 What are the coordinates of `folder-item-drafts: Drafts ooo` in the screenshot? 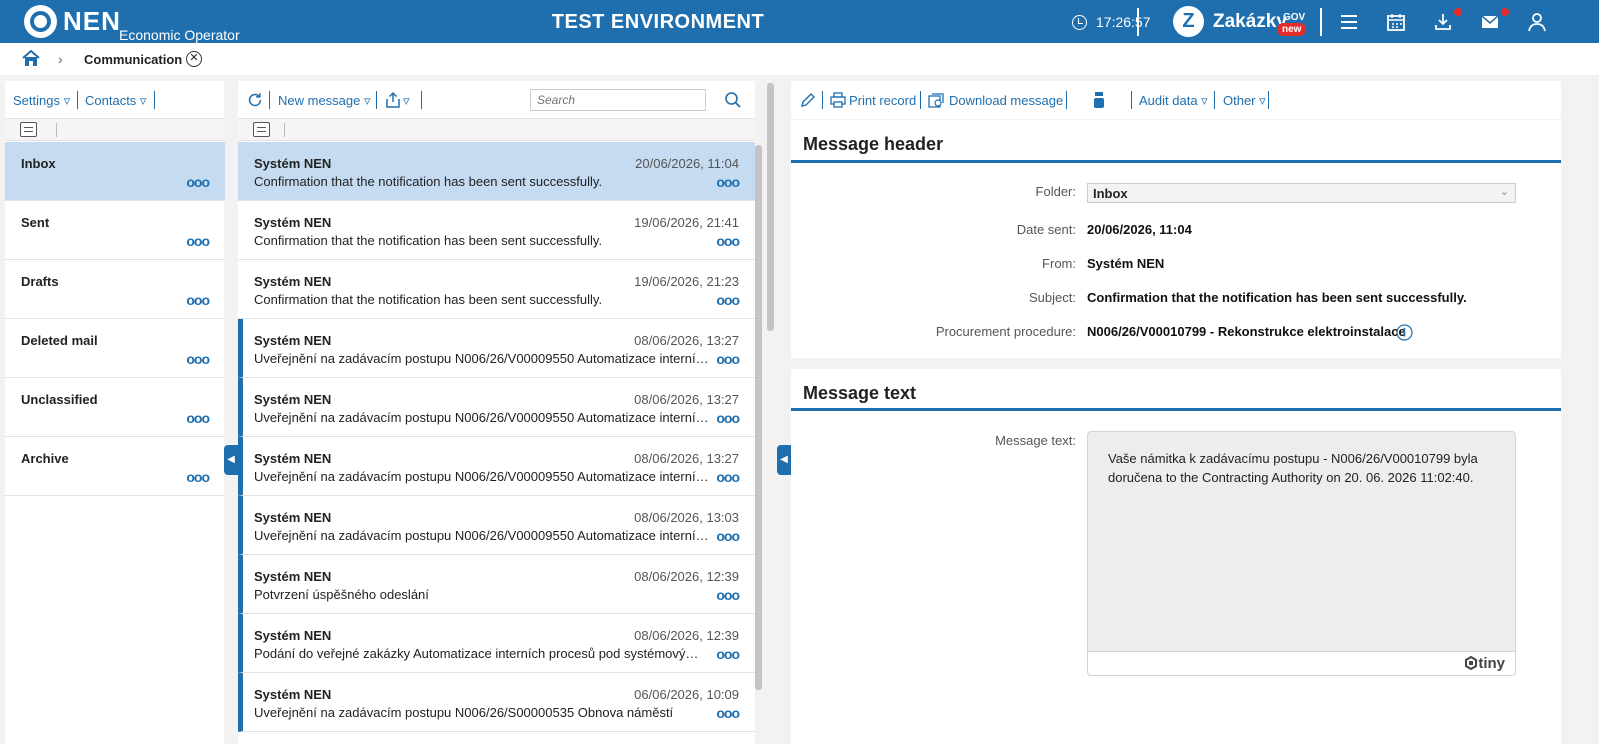 It's located at (115, 289).